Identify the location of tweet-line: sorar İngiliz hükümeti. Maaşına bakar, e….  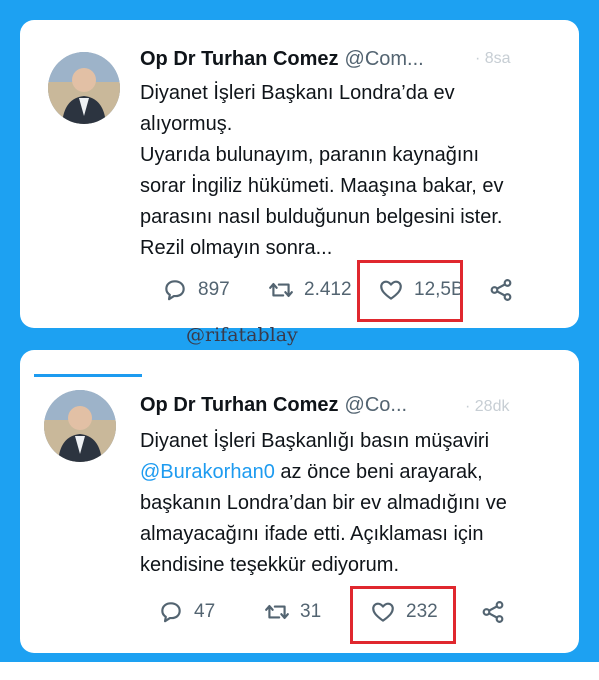
(322, 186).